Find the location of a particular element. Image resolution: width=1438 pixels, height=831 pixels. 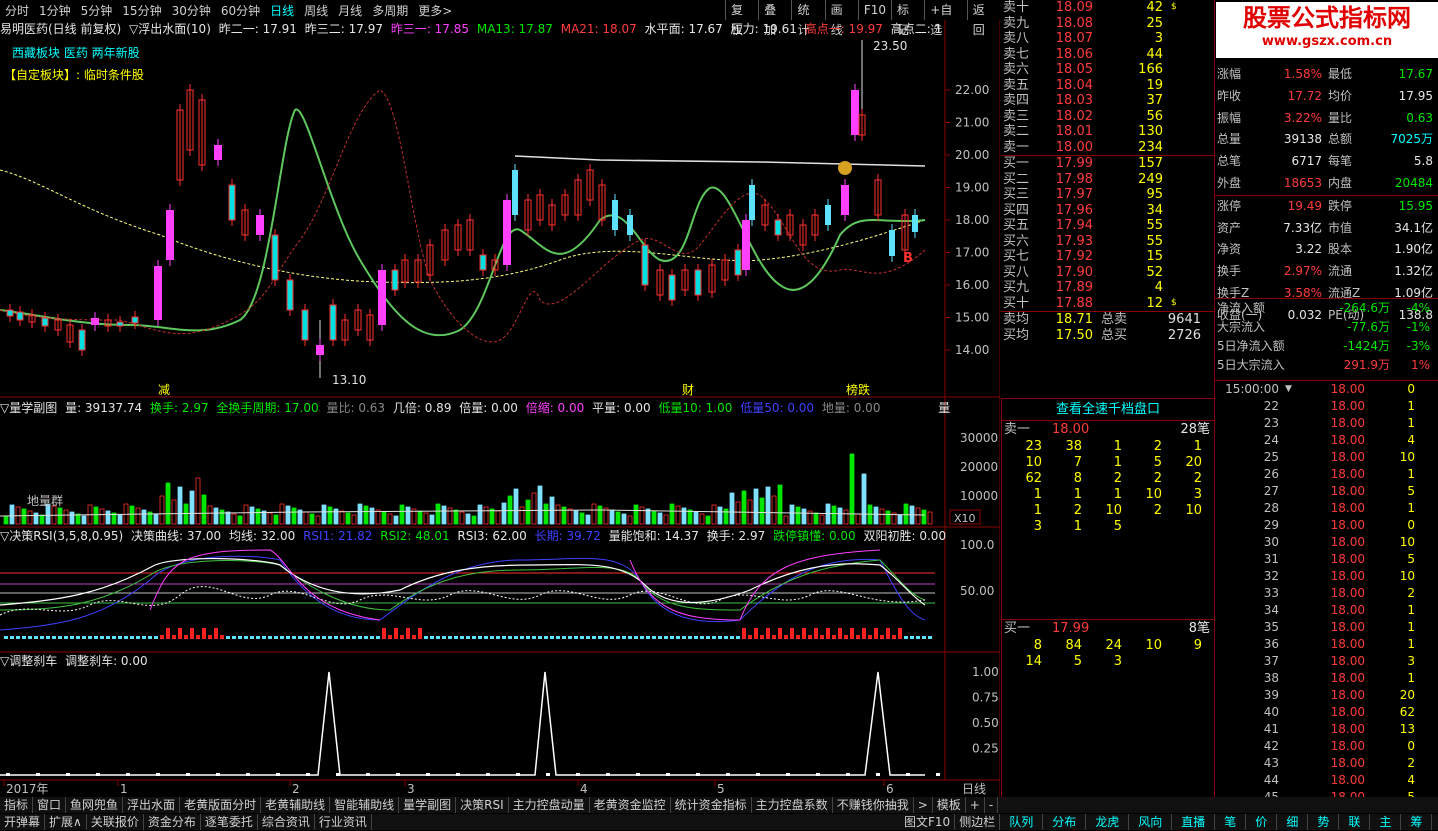

side-tab-0: 图文F10 is located at coordinates (928, 822).